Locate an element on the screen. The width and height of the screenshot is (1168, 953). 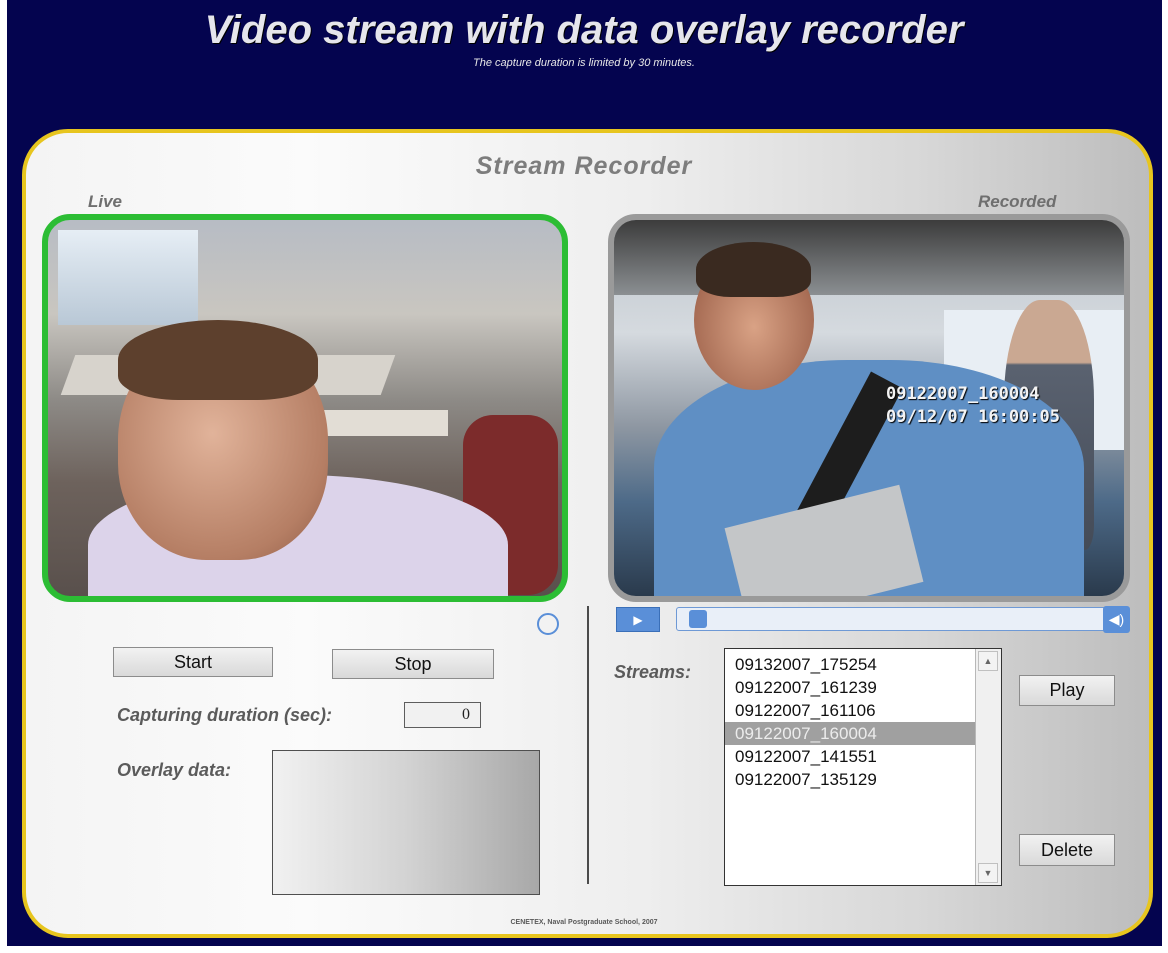
start-button: Start is located at coordinates (193, 662).